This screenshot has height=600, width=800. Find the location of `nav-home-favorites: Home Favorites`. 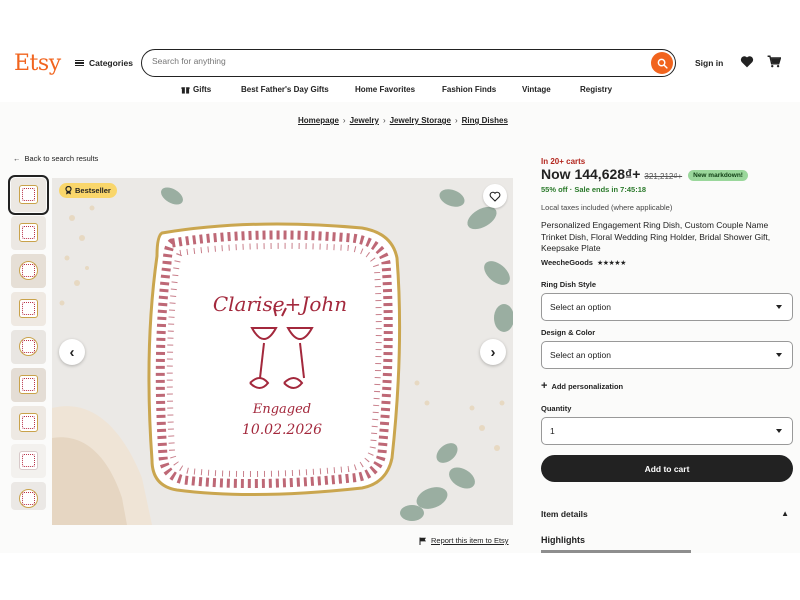

nav-home-favorites: Home Favorites is located at coordinates (385, 89).